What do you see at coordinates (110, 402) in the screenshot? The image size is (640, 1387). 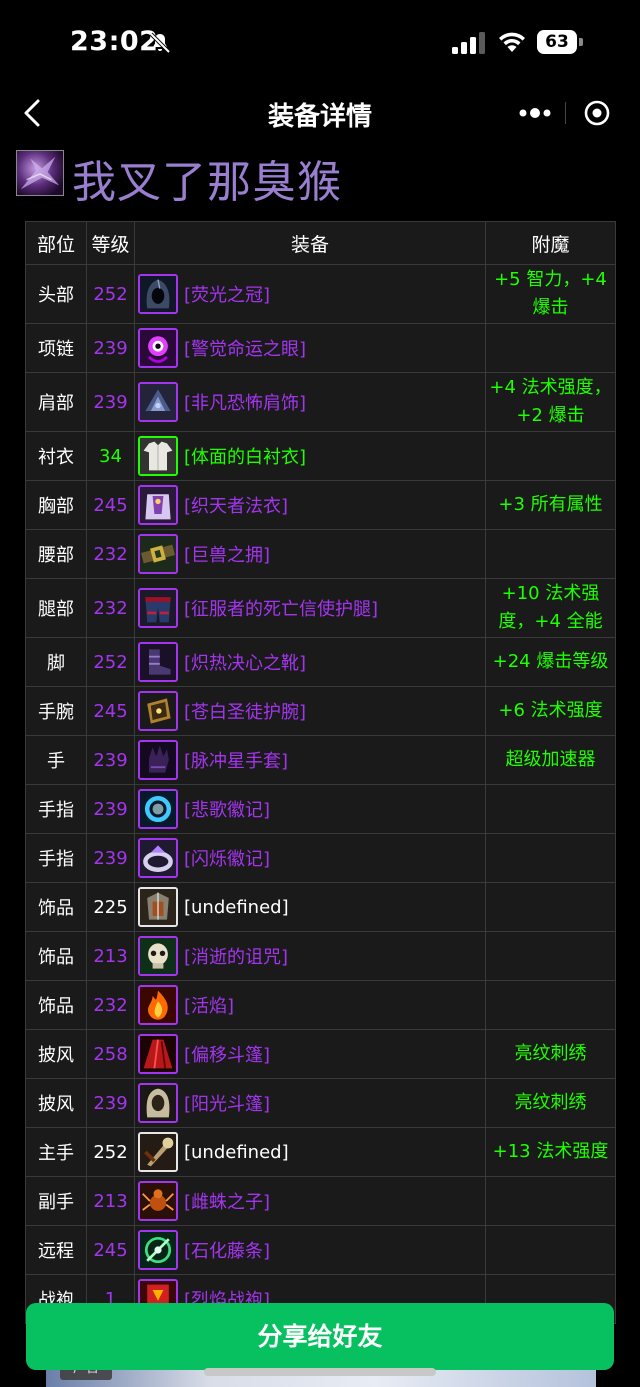 I see `gear-level: 239` at bounding box center [110, 402].